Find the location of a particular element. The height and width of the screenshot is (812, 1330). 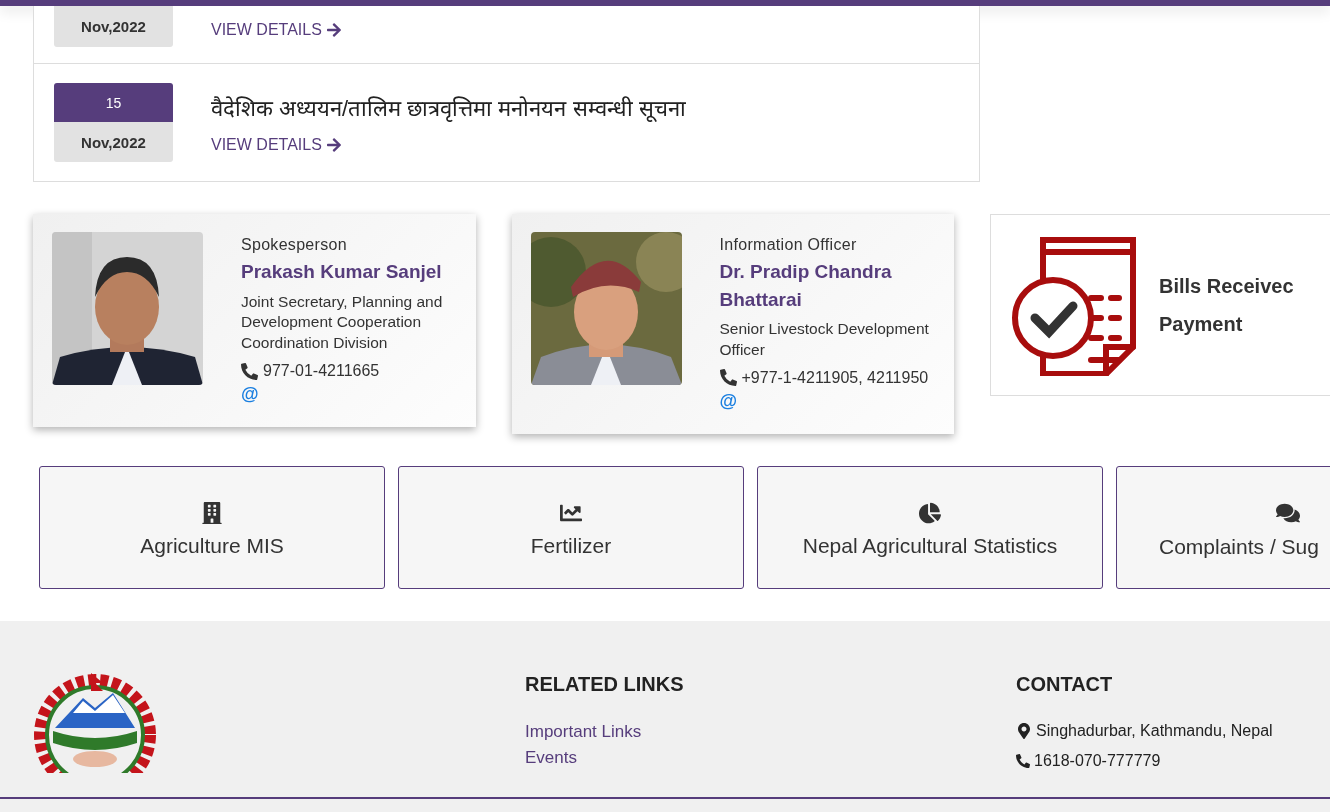

officer-name: Dr. Pradip Chandra Bhattarai is located at coordinates (806, 286).